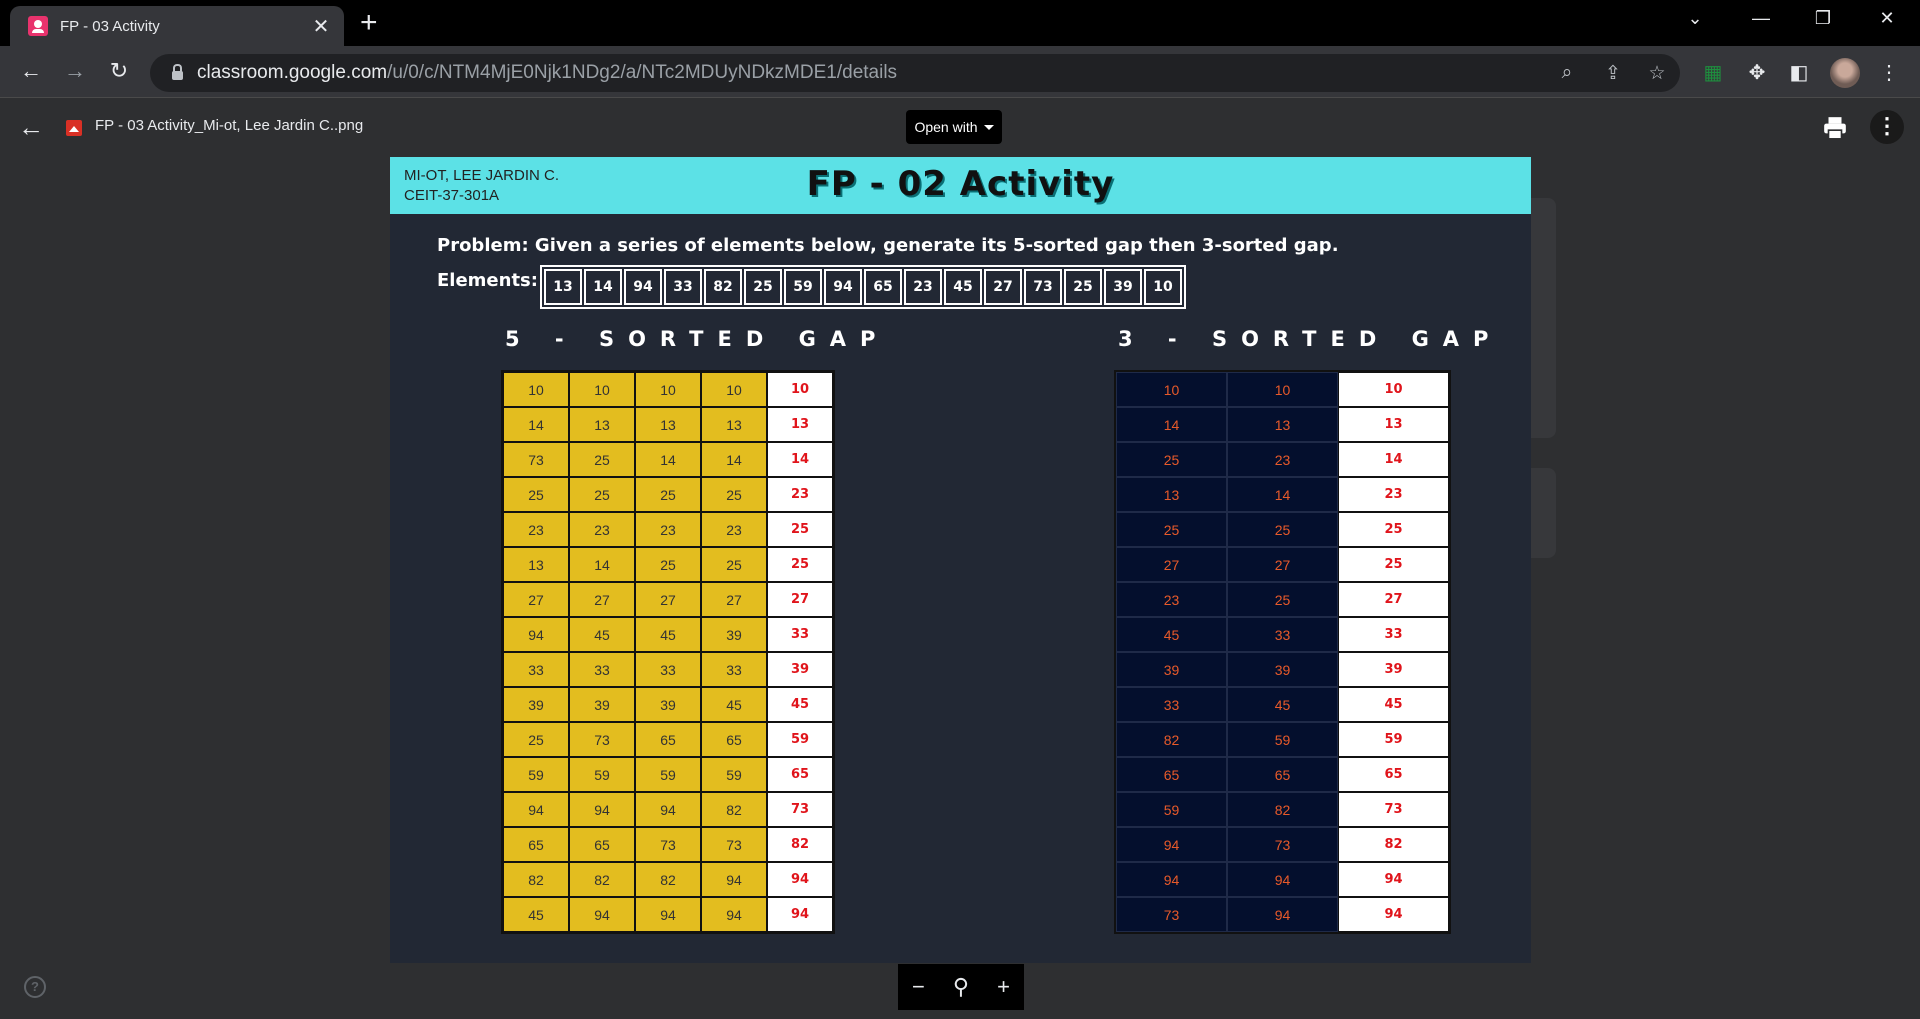  I want to click on gap5-result-cell: 73, so click(800, 809).